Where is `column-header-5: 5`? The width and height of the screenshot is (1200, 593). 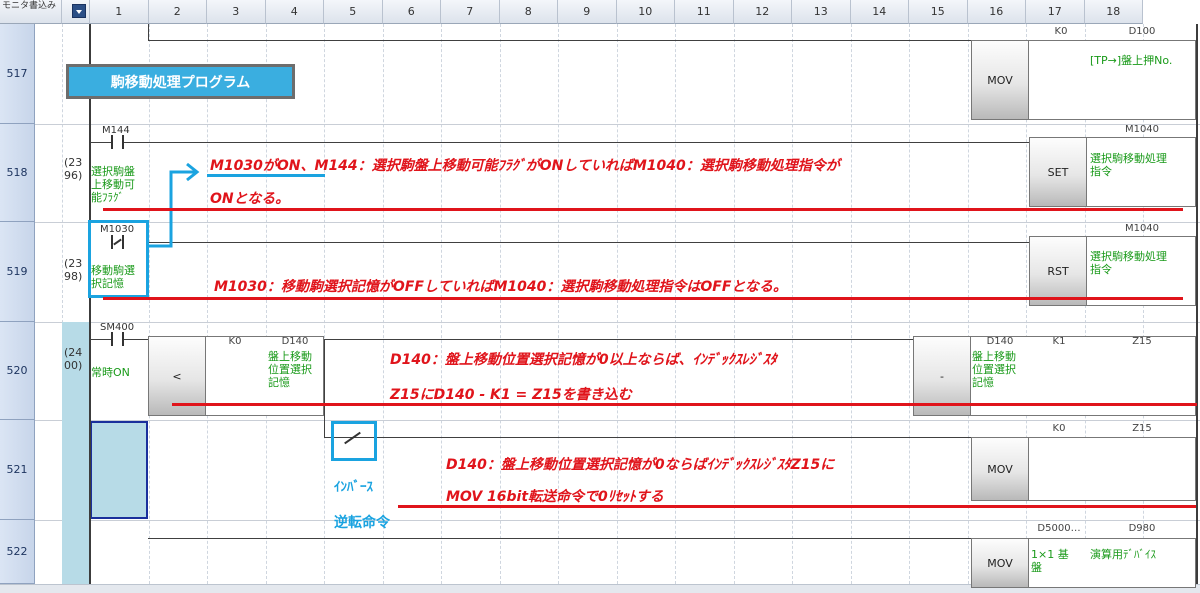 column-header-5: 5 is located at coordinates (353, 12).